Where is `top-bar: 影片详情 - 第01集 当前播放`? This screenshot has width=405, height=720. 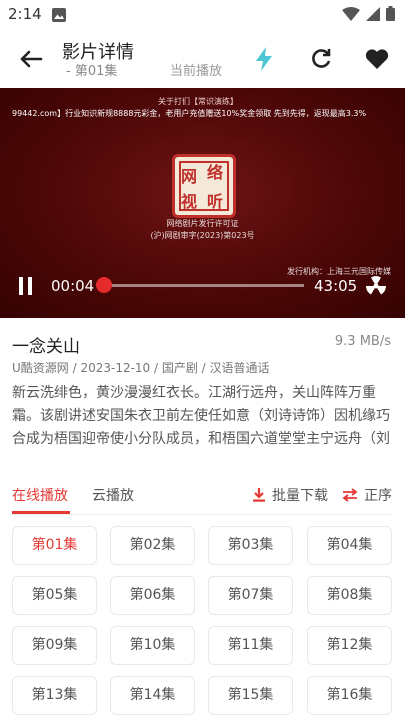 top-bar: 影片详情 - 第01集 当前播放 is located at coordinates (202, 59).